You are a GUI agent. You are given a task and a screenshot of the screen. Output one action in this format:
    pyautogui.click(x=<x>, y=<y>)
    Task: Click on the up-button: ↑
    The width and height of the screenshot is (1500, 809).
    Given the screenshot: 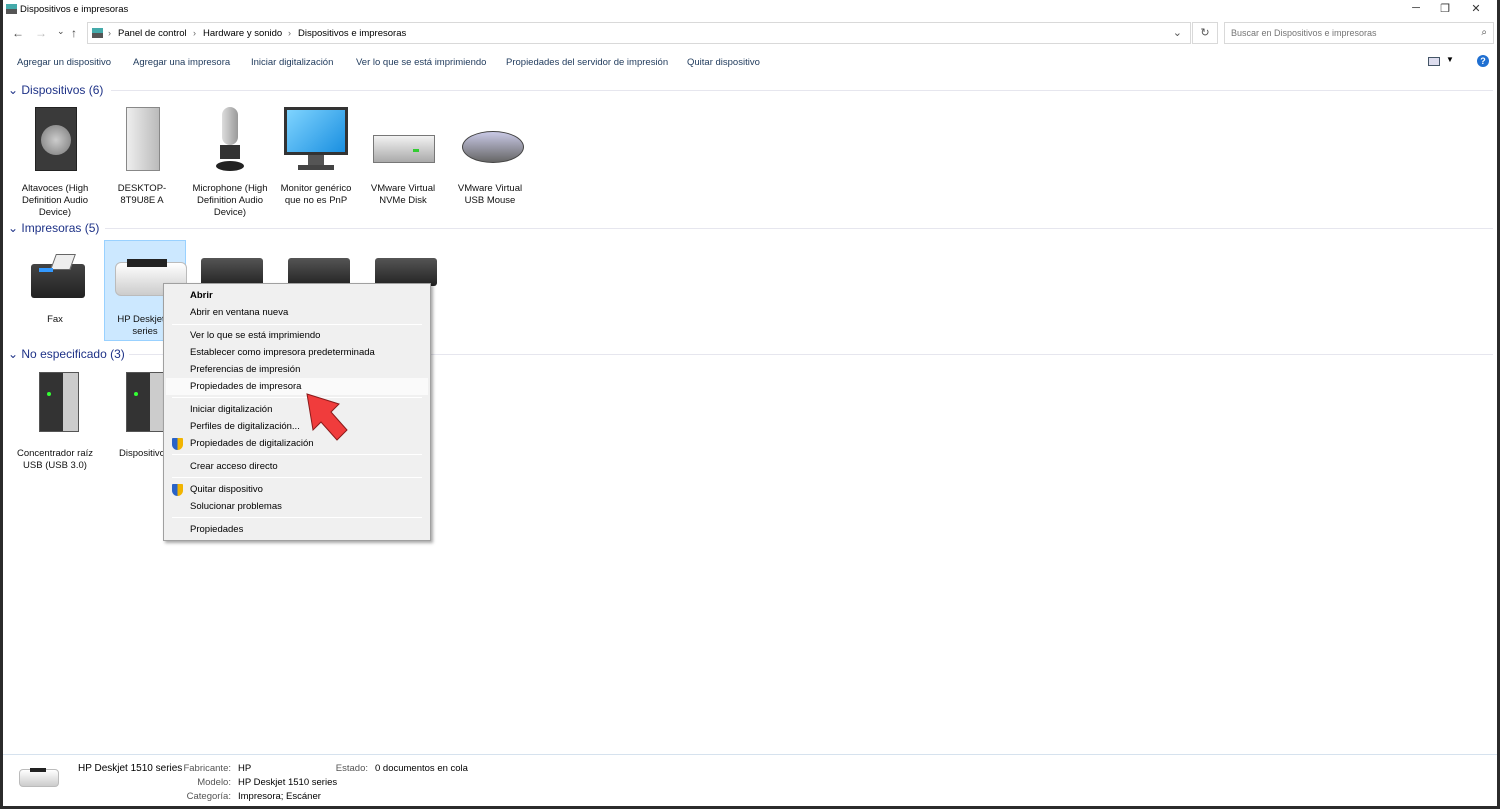 What is the action you would take?
    pyautogui.click(x=74, y=33)
    